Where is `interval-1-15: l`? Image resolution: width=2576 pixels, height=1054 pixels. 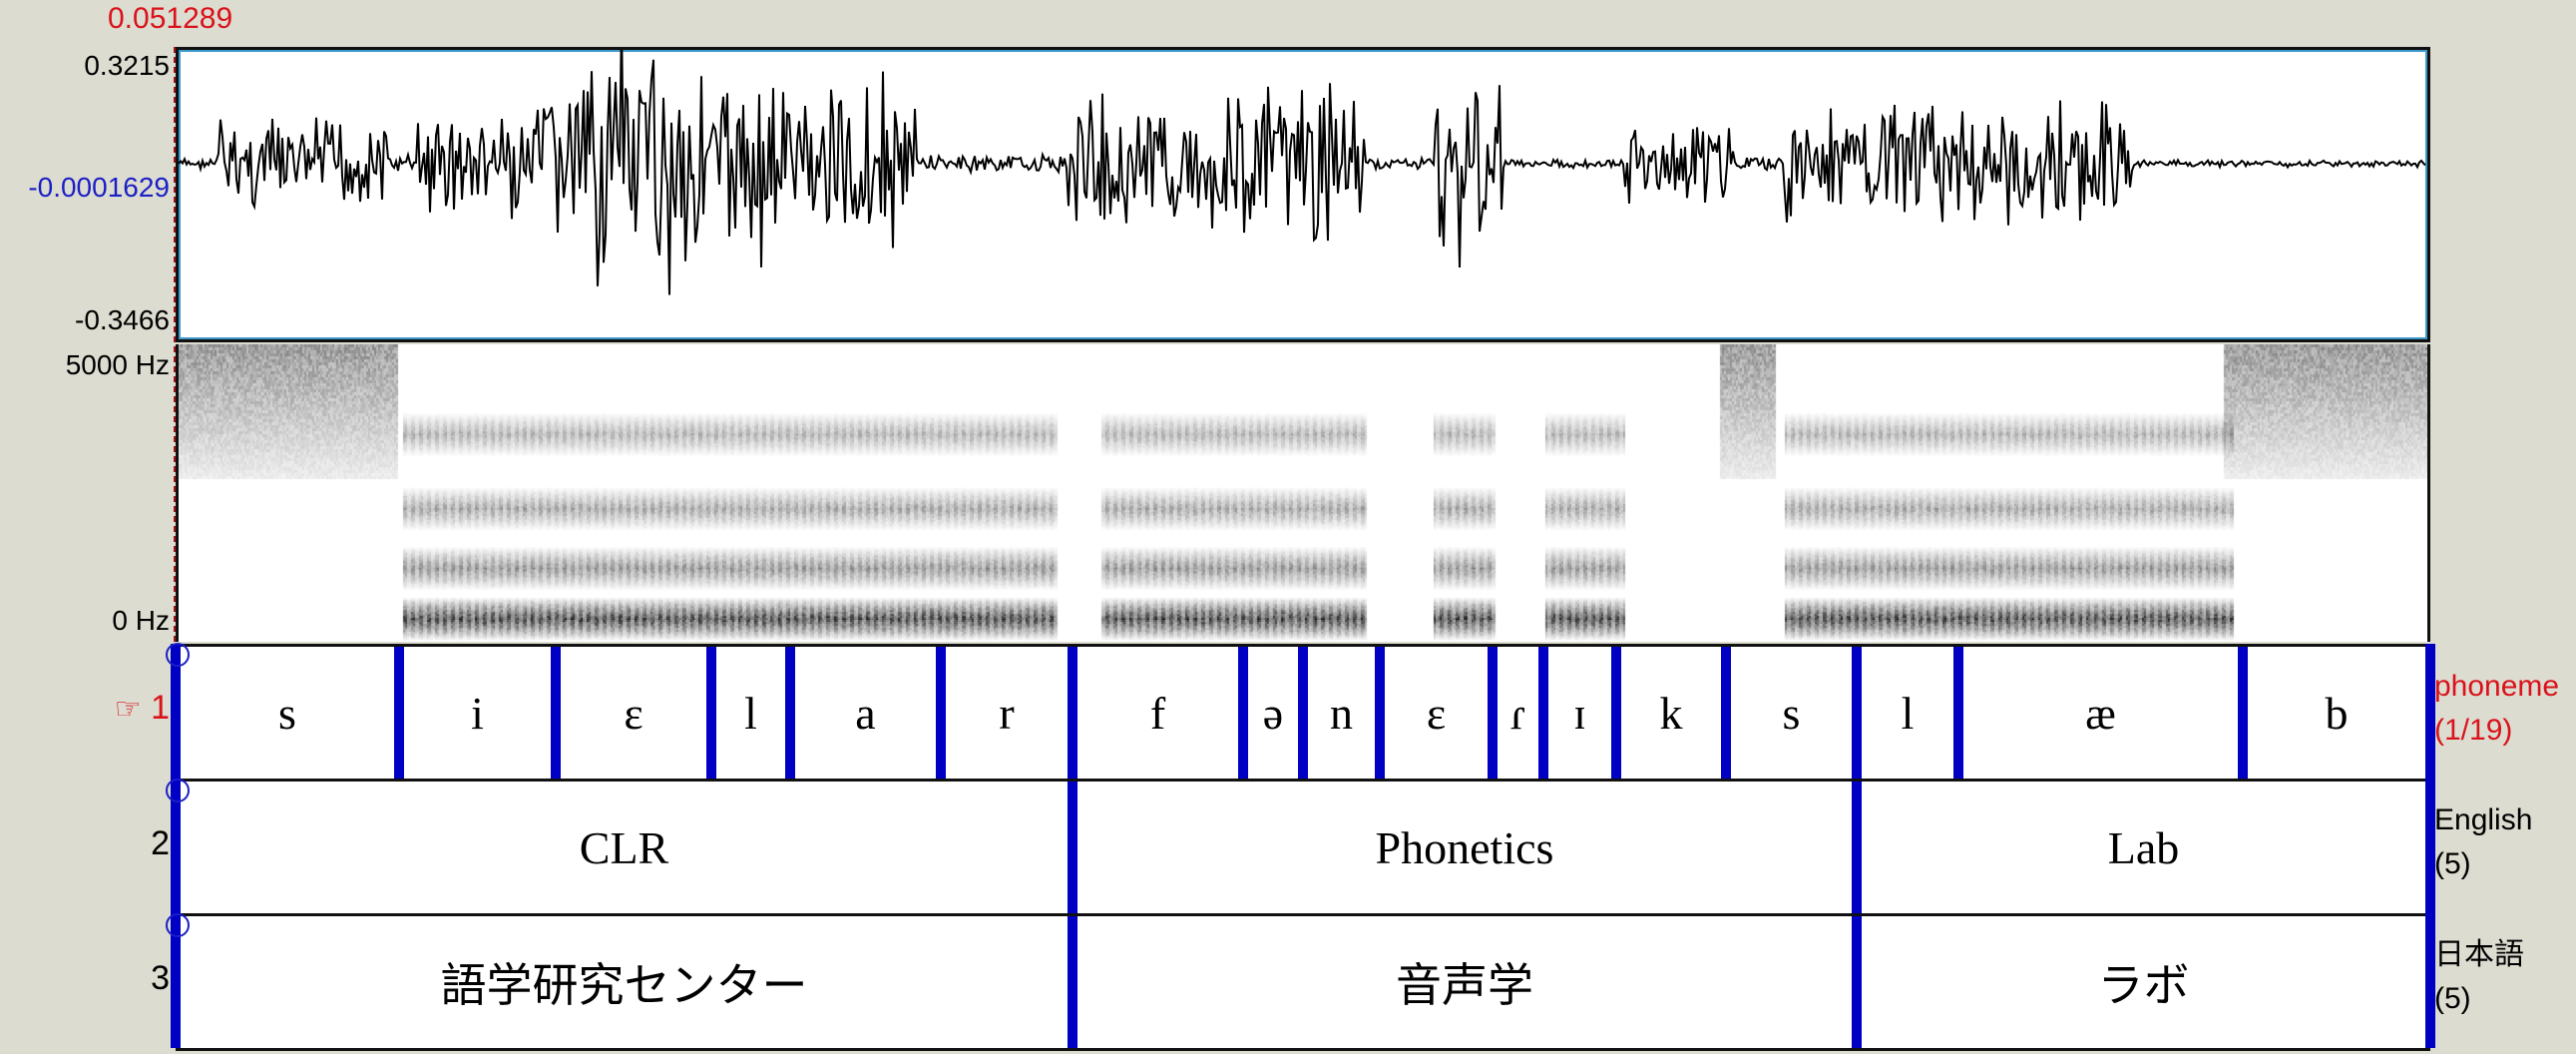
interval-1-15: l is located at coordinates (1907, 713).